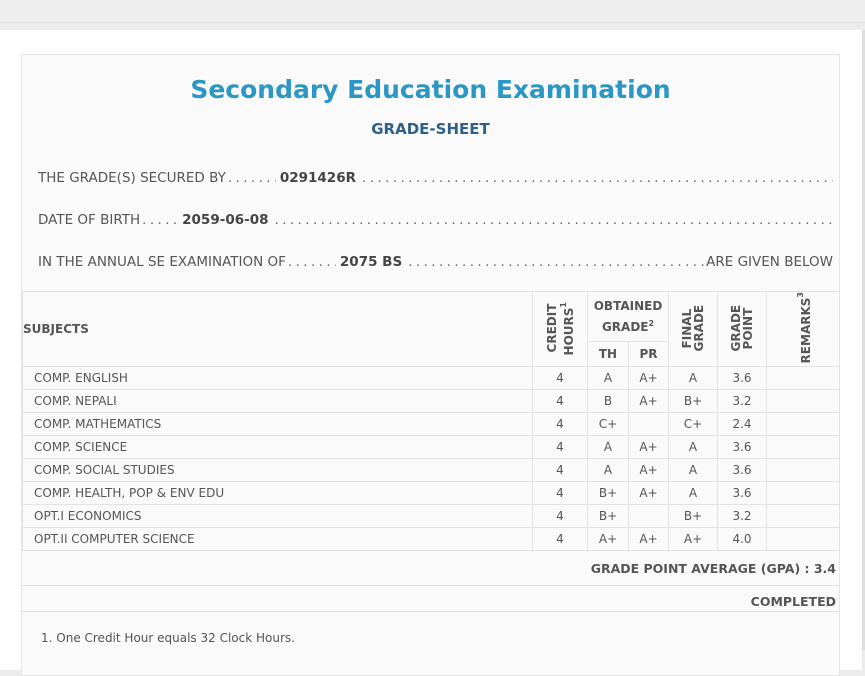  What do you see at coordinates (277, 516) in the screenshot?
I see `subject-cell: OPT.I ECONOMICS` at bounding box center [277, 516].